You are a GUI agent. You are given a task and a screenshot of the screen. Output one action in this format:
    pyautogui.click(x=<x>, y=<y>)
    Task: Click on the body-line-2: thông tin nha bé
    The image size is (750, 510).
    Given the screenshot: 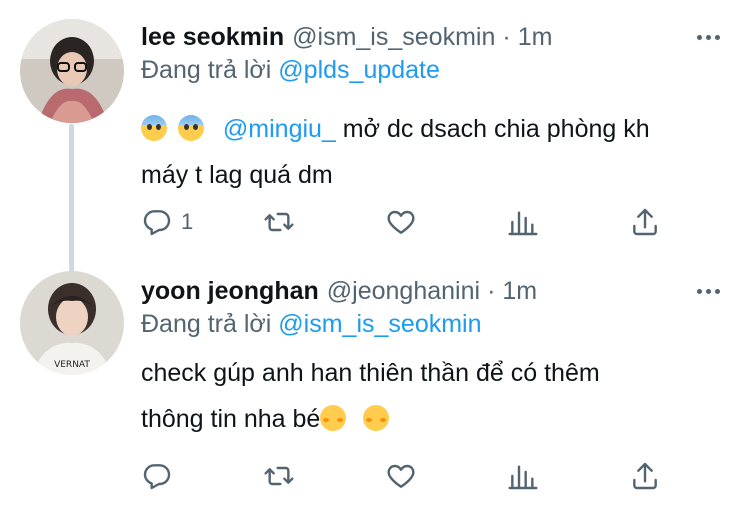 What is the action you would take?
    pyautogui.click(x=231, y=419)
    